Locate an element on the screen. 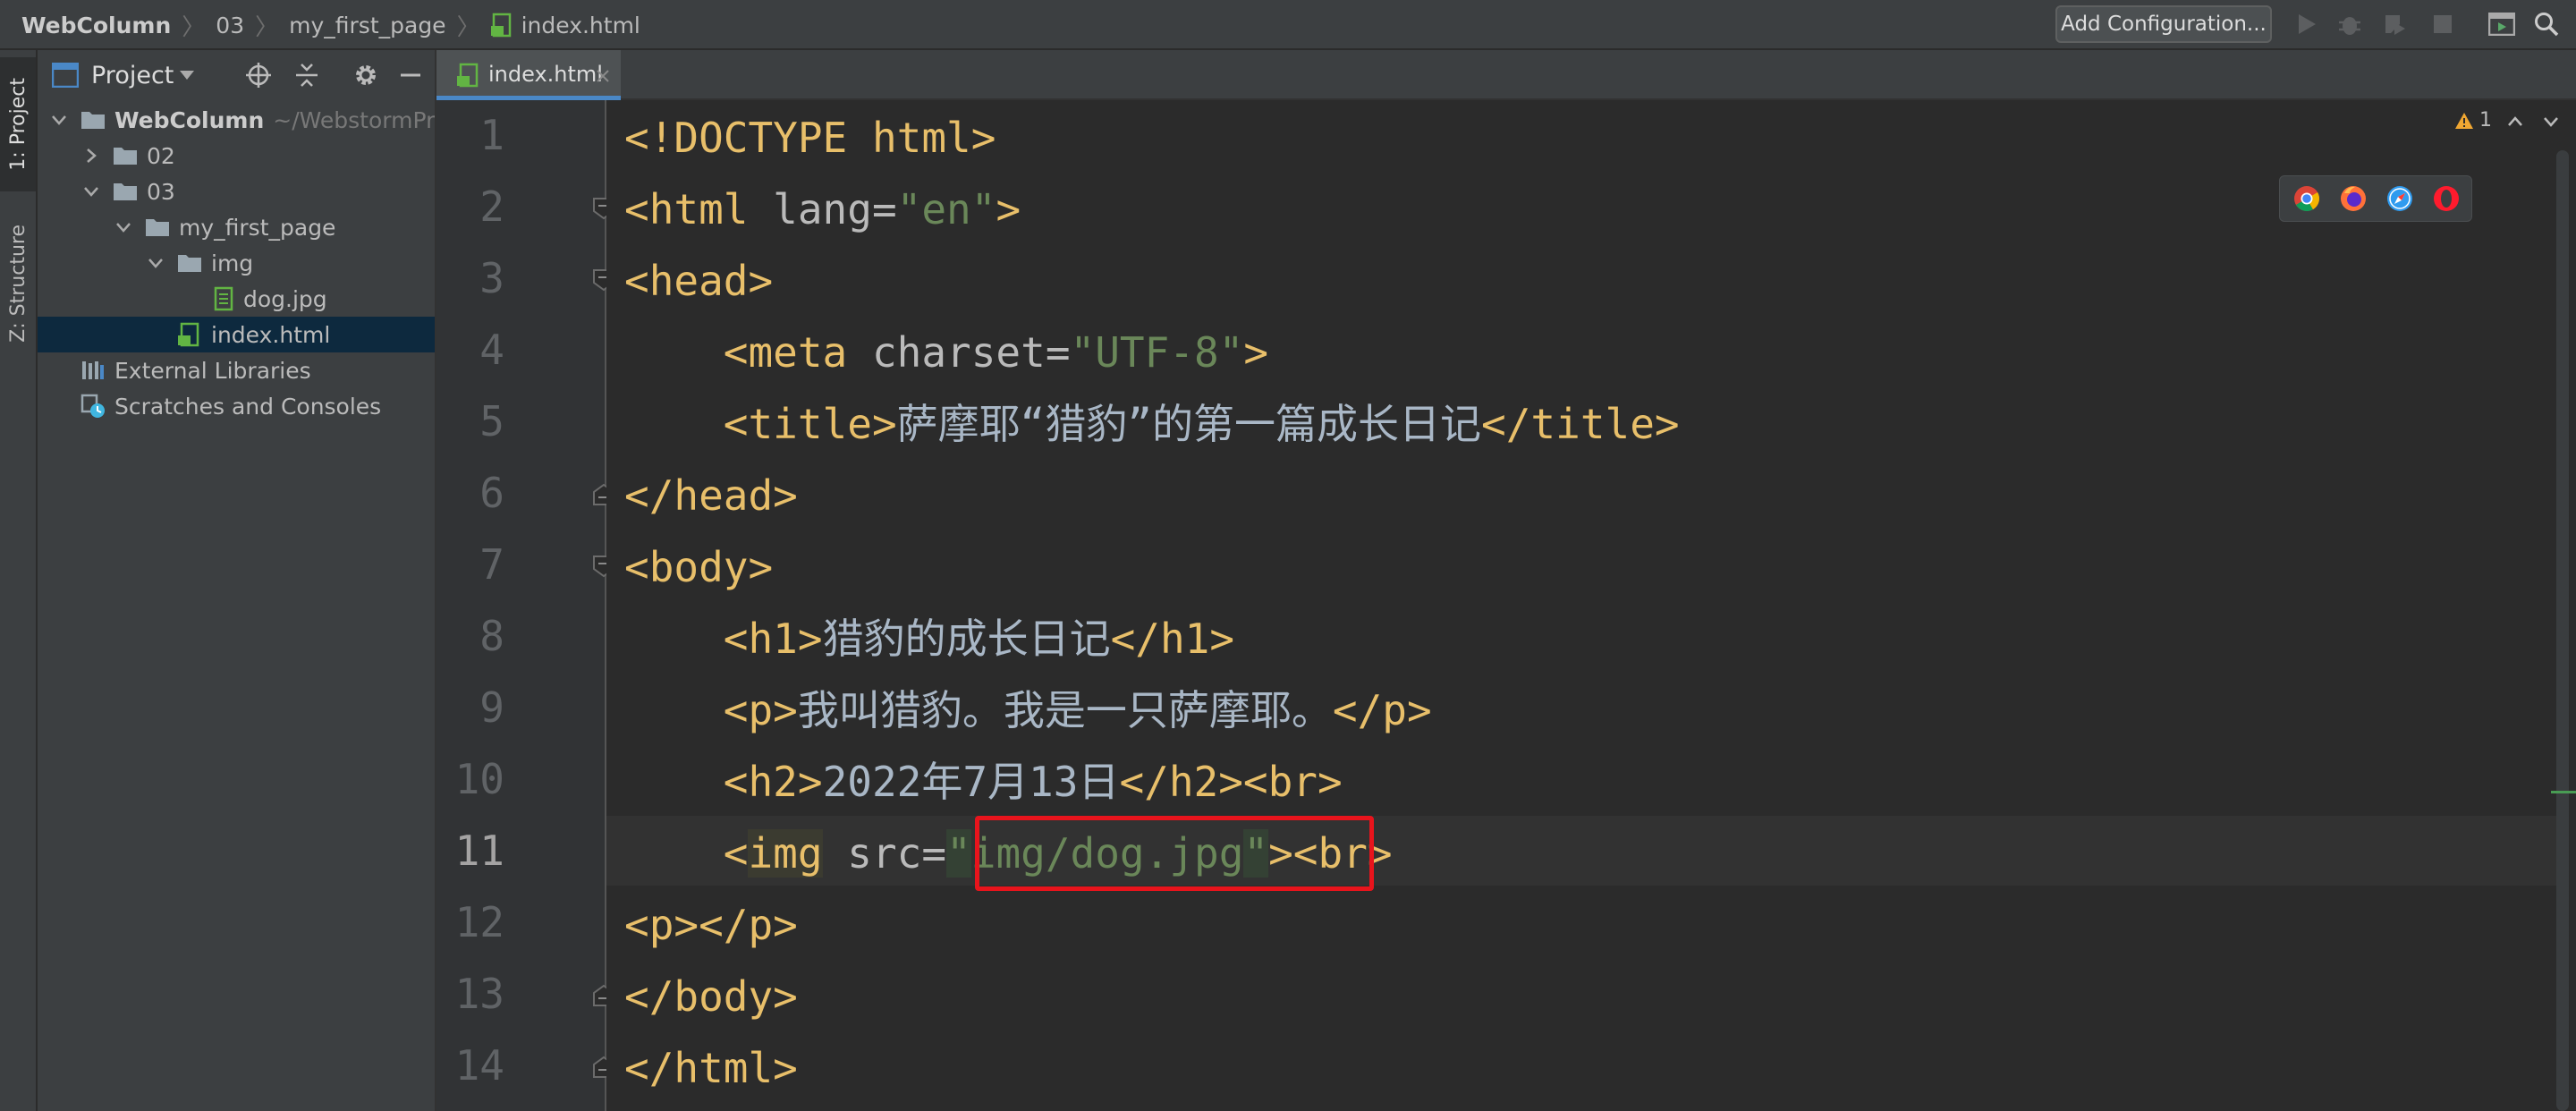  coverage-icon is located at coordinates (2394, 24).